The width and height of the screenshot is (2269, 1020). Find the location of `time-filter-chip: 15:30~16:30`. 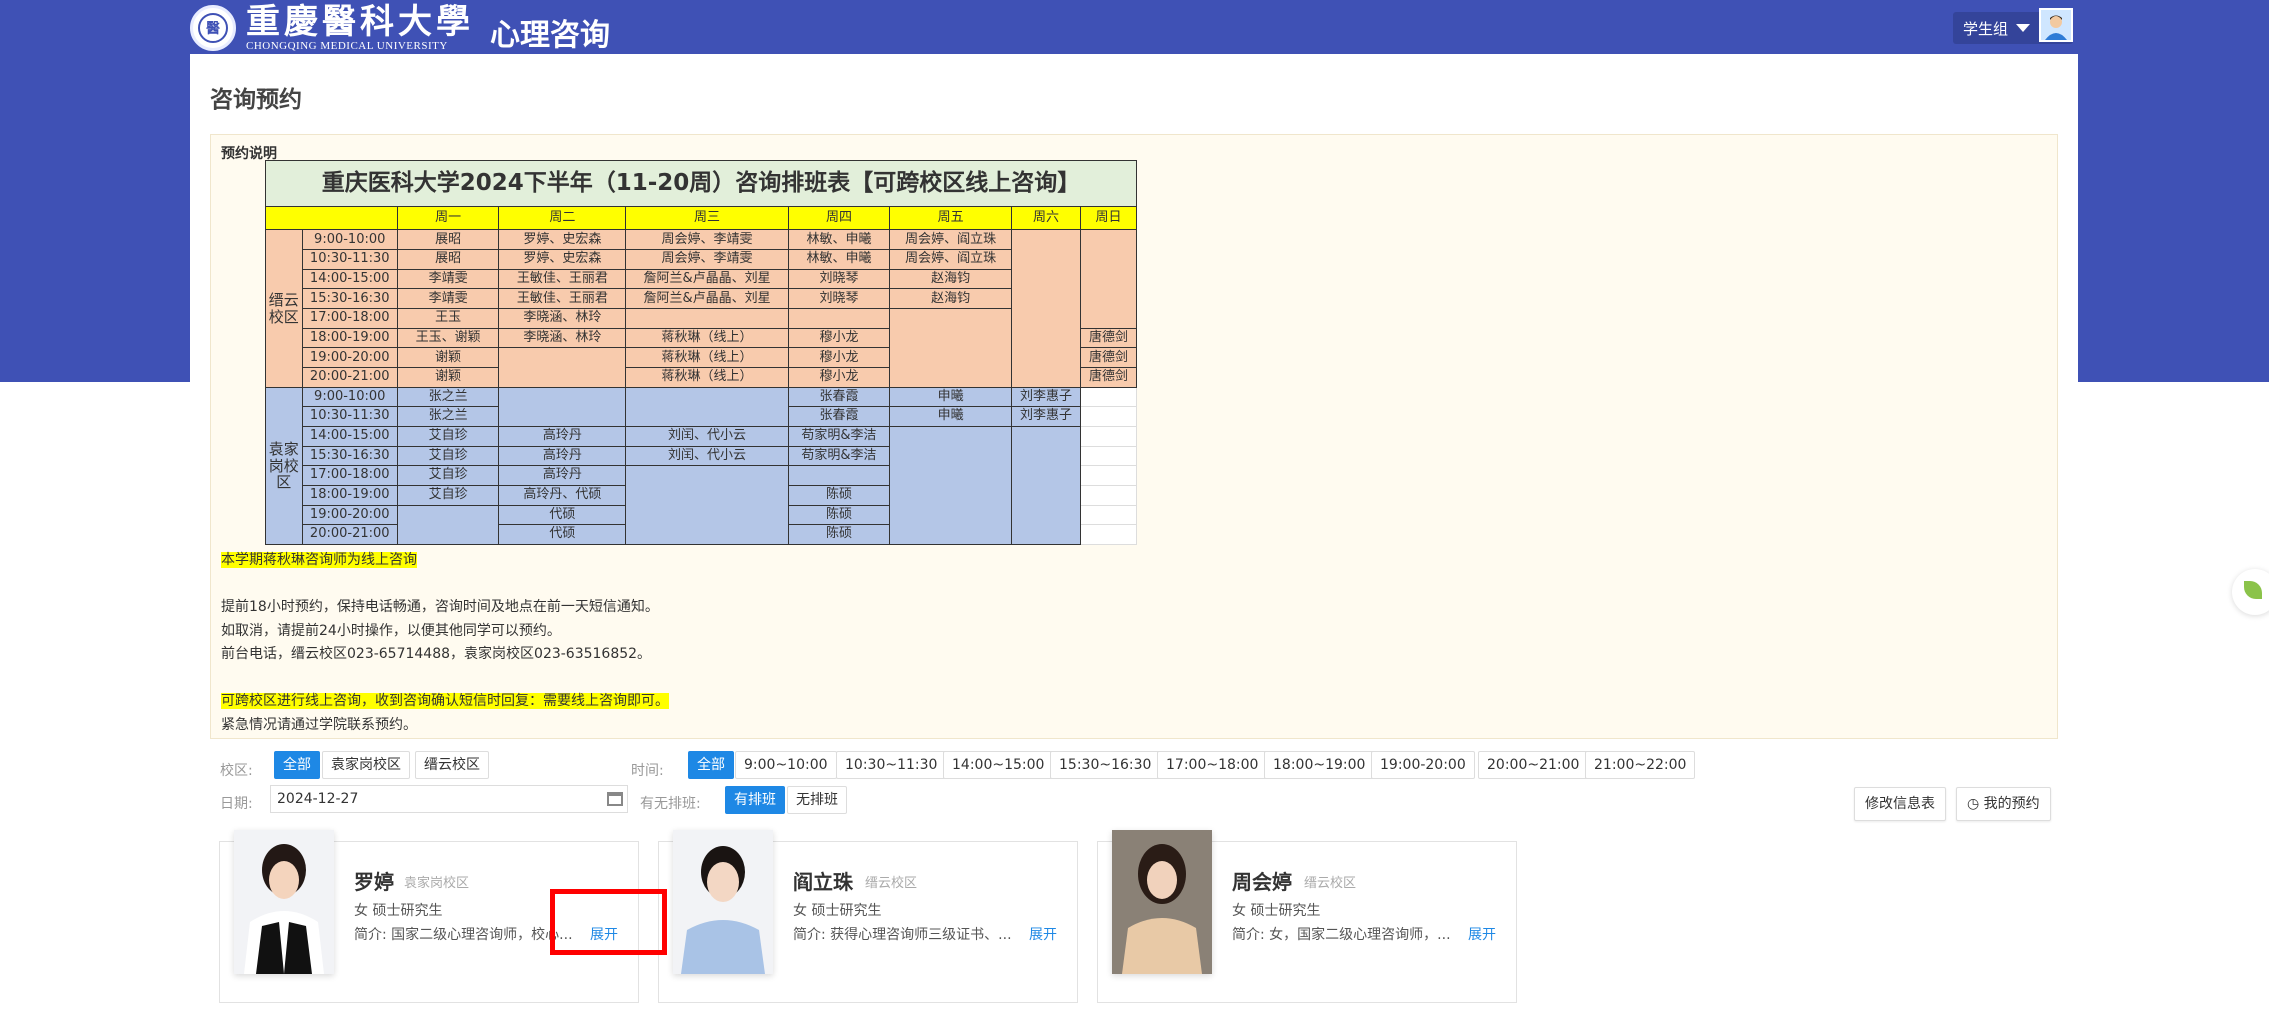

time-filter-chip: 15:30~16:30 is located at coordinates (1105, 765).